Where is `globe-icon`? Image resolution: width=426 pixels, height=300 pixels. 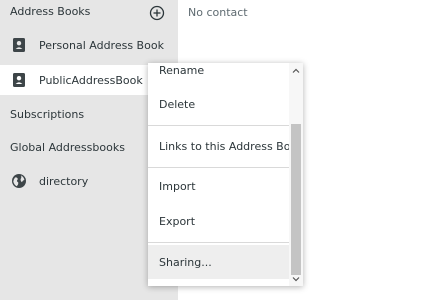 globe-icon is located at coordinates (19, 181).